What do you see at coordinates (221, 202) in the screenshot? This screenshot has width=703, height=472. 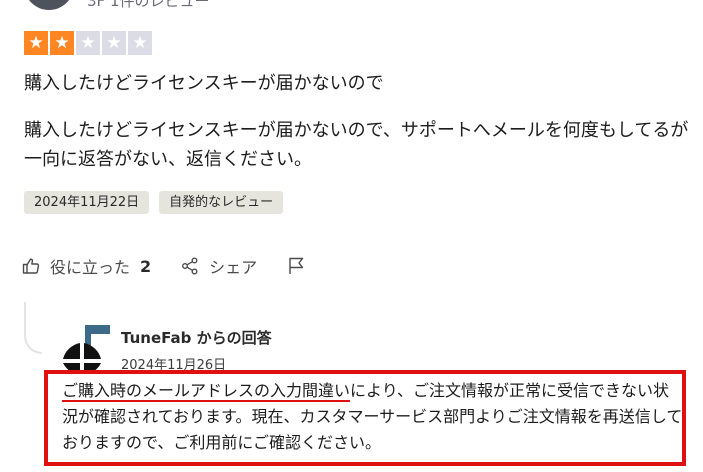 I see `unprompted-review-badge: 自発的なレビュー` at bounding box center [221, 202].